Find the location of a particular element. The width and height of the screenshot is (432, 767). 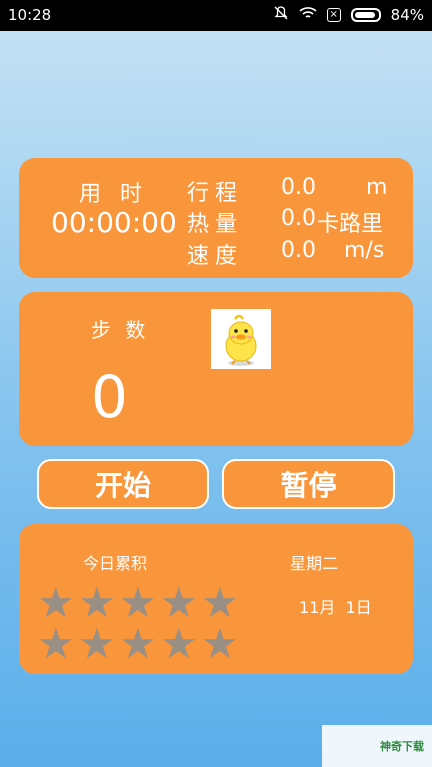

no-sim-icon: × is located at coordinates (333, 15).